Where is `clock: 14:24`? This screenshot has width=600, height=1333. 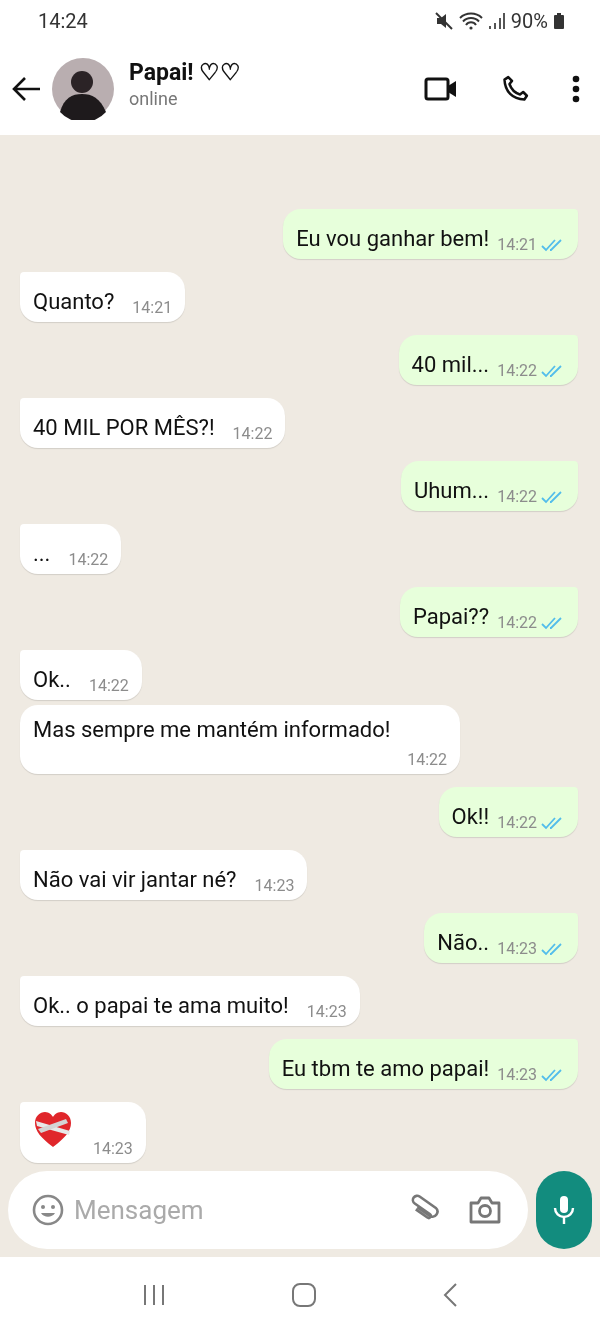 clock: 14:24 is located at coordinates (63, 21).